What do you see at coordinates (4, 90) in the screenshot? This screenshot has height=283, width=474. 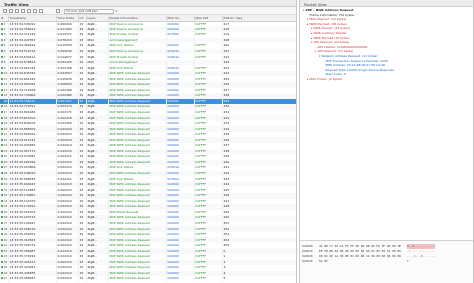 I see `row-index-cell: 13` at bounding box center [4, 90].